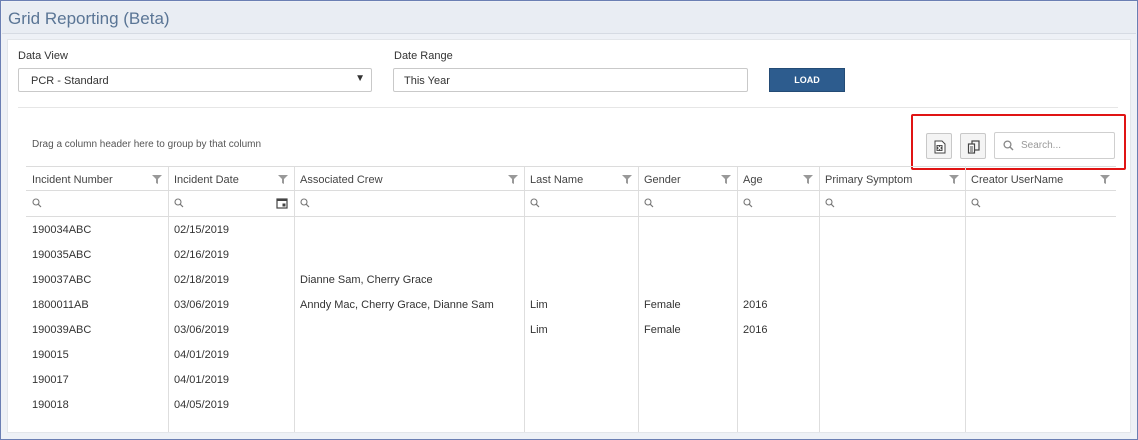  Describe the element at coordinates (43, 56) in the screenshot. I see `data-view-label: Data View` at that location.